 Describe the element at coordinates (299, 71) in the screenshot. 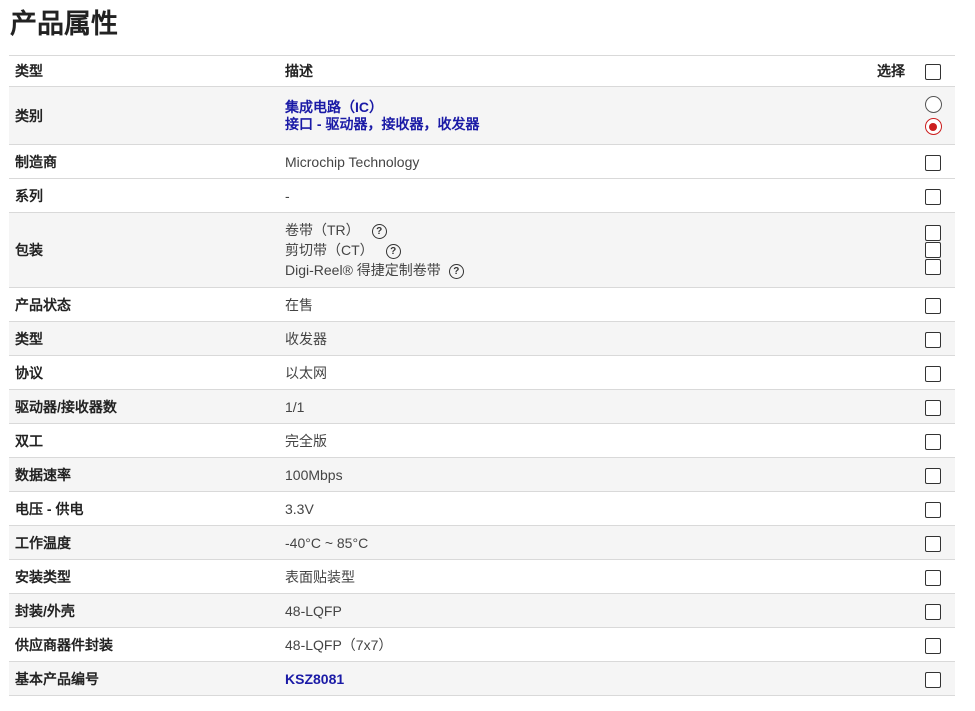

I see `header-desc: 描述` at that location.